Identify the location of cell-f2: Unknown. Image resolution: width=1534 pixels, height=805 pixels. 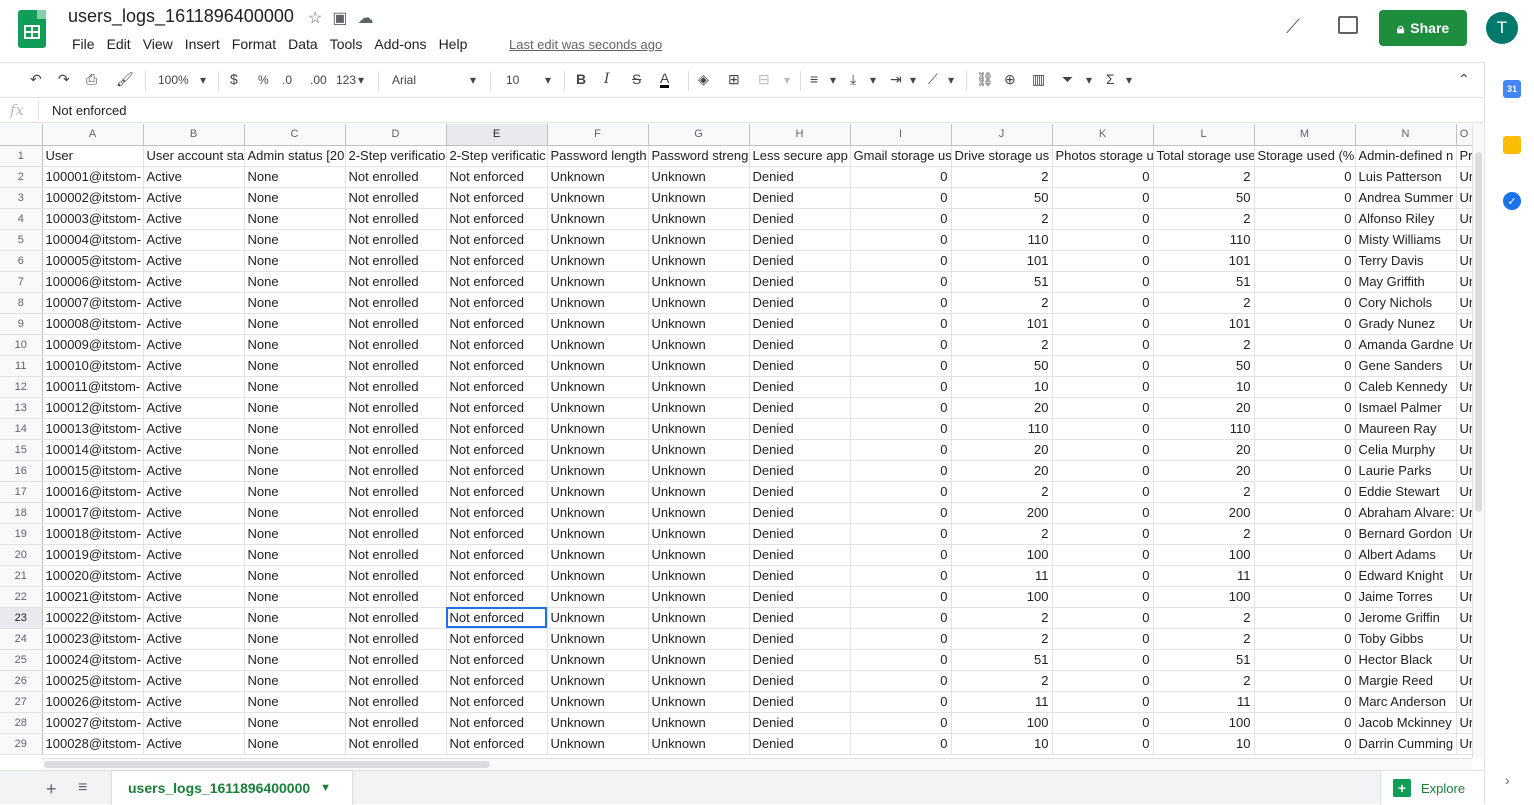
(598, 177).